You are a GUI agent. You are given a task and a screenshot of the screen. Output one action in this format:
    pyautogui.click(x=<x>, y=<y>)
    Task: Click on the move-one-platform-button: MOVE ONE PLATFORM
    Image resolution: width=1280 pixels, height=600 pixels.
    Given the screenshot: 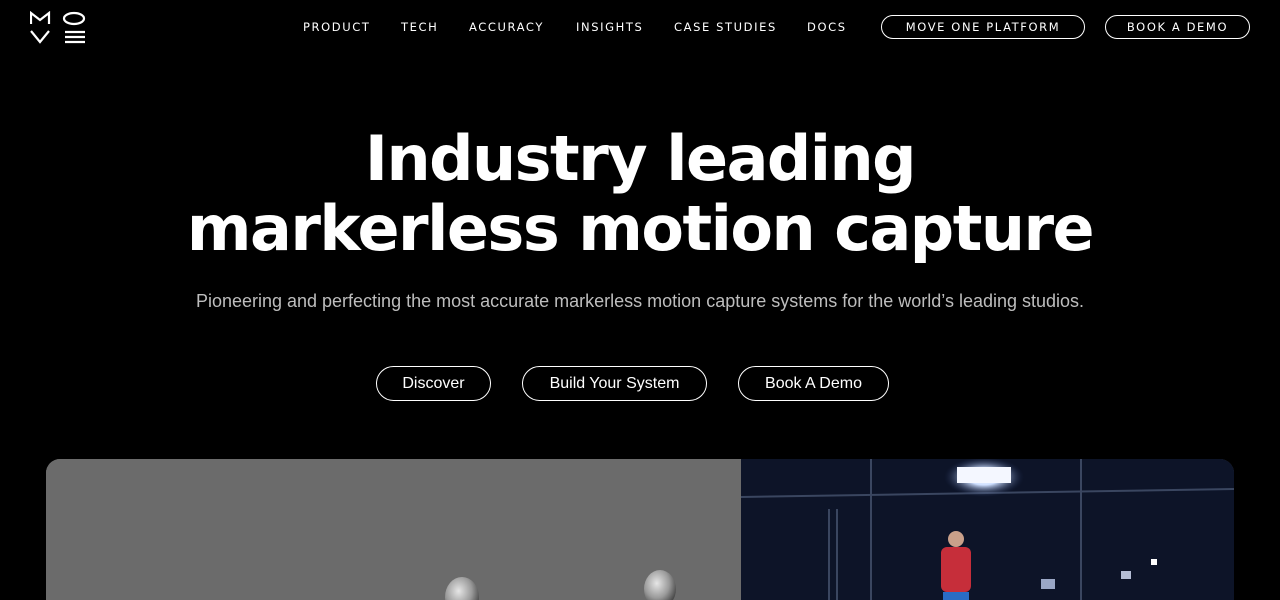 What is the action you would take?
    pyautogui.click(x=983, y=27)
    